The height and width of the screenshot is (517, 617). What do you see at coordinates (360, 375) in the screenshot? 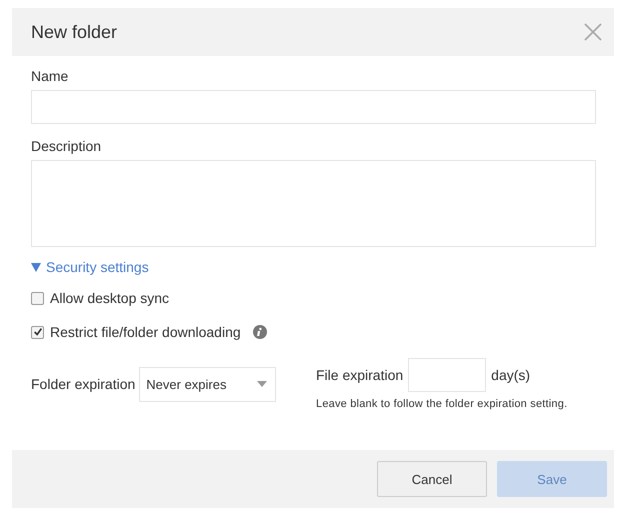
I see `field-label: File expiration` at bounding box center [360, 375].